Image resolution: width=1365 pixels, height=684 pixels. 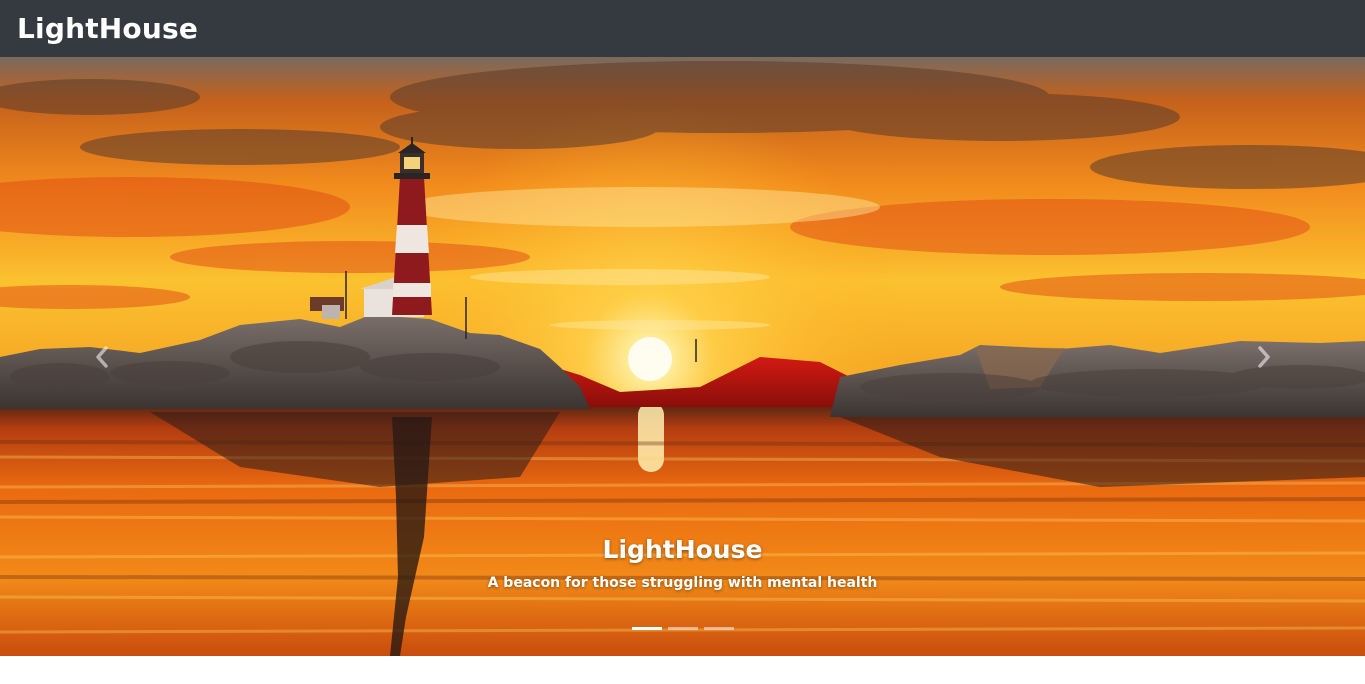 What do you see at coordinates (107, 28) in the screenshot?
I see `brand-logo: LightHouse` at bounding box center [107, 28].